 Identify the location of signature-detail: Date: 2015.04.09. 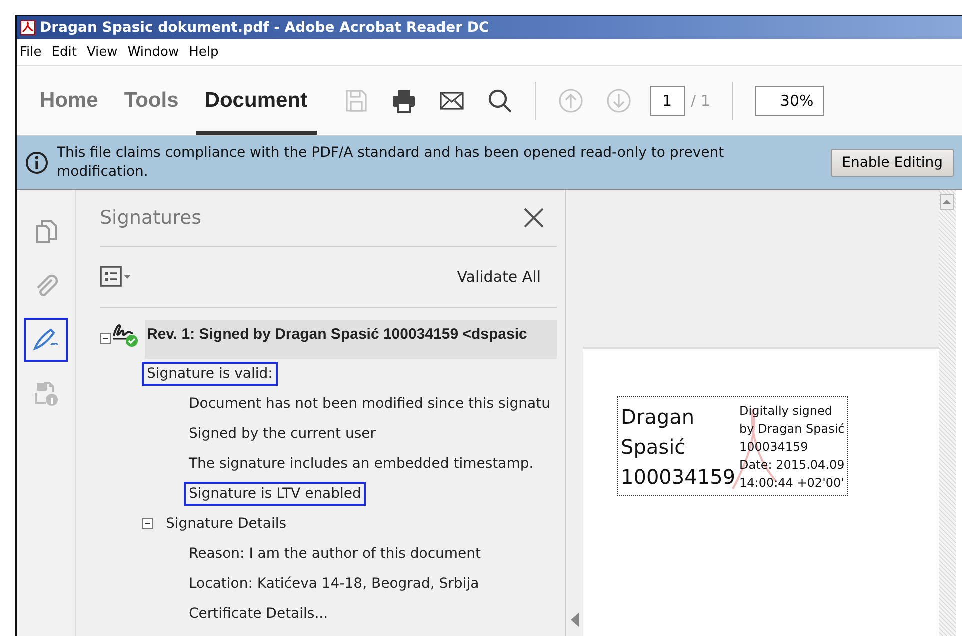
(792, 465).